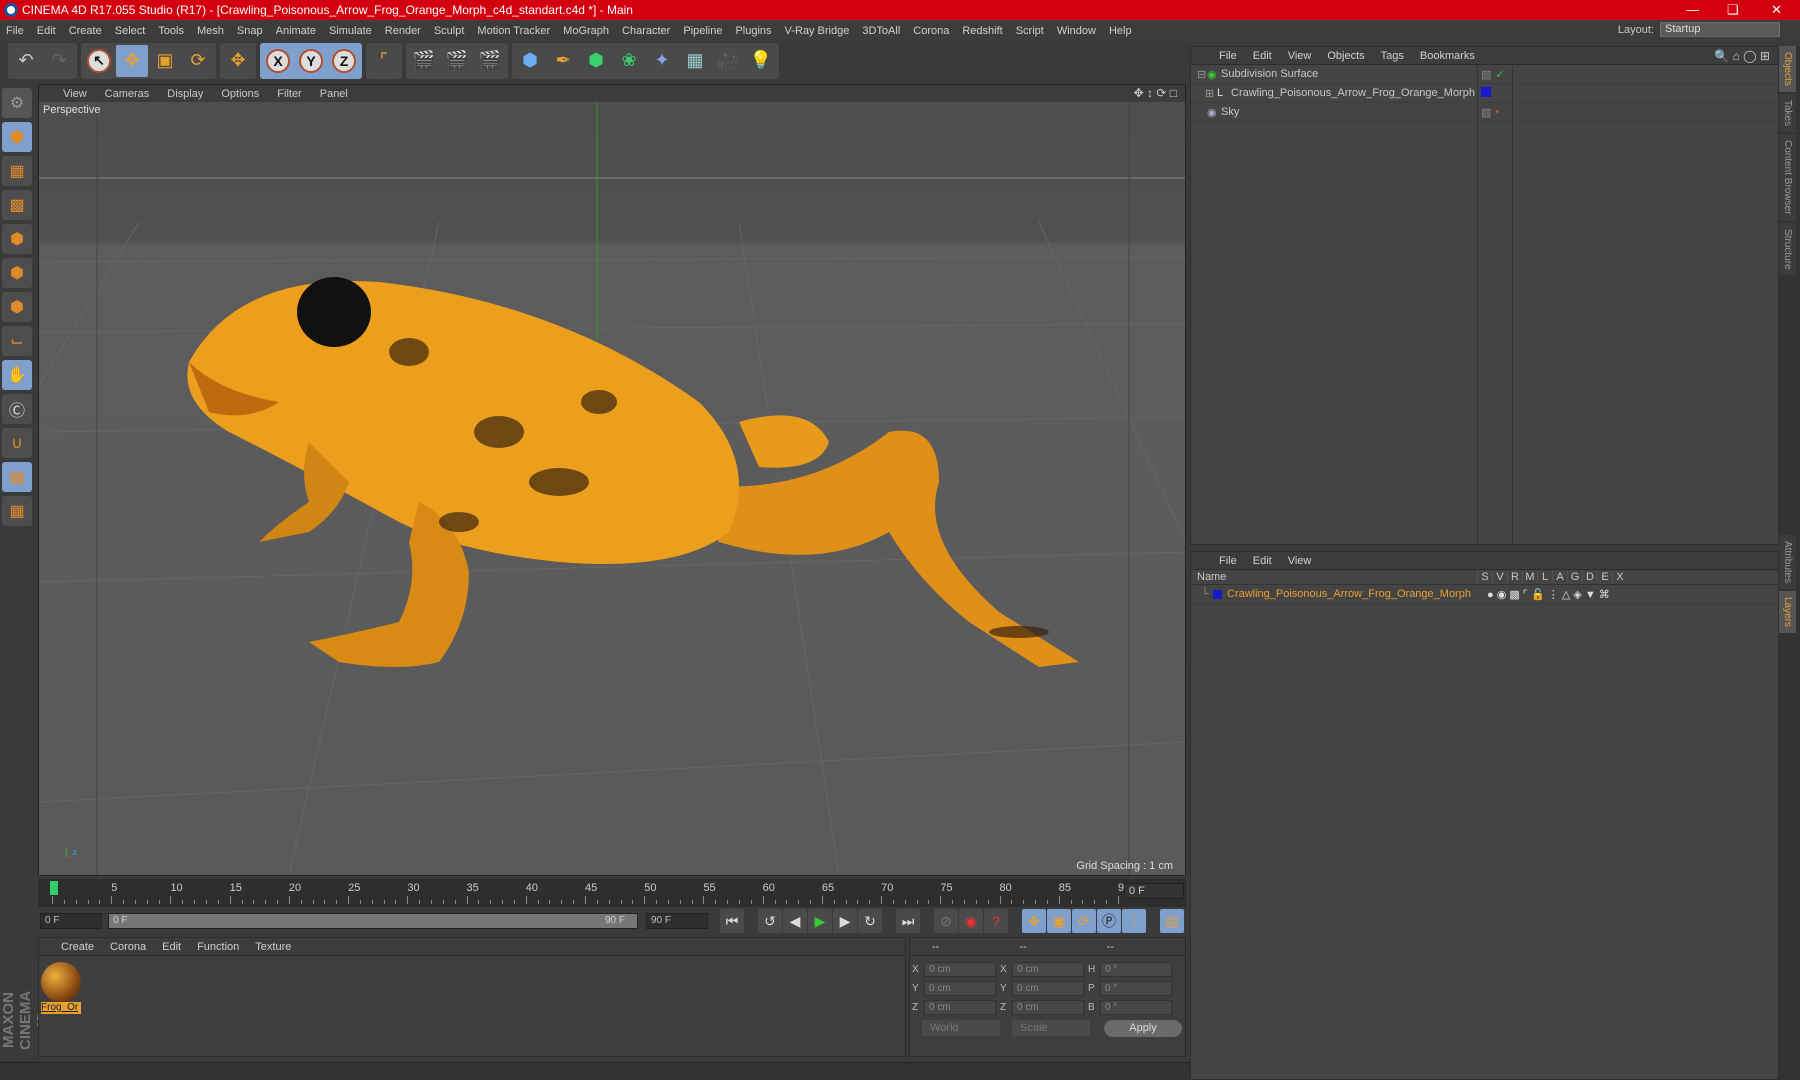 The image size is (1800, 1080). What do you see at coordinates (817, 31) in the screenshot?
I see `menu-item: V-Ray Bridge` at bounding box center [817, 31].